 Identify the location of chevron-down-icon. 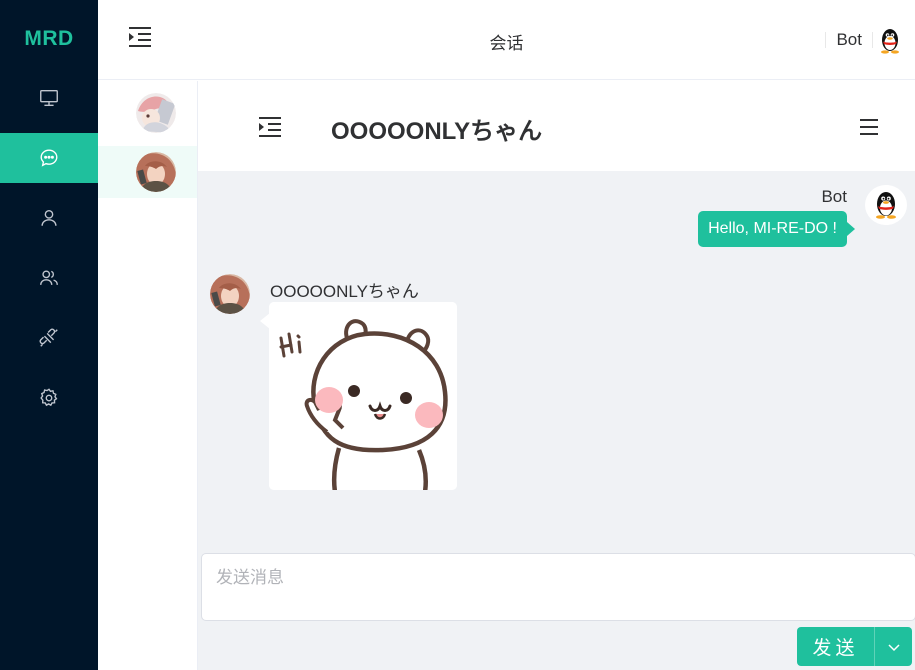
(893, 647).